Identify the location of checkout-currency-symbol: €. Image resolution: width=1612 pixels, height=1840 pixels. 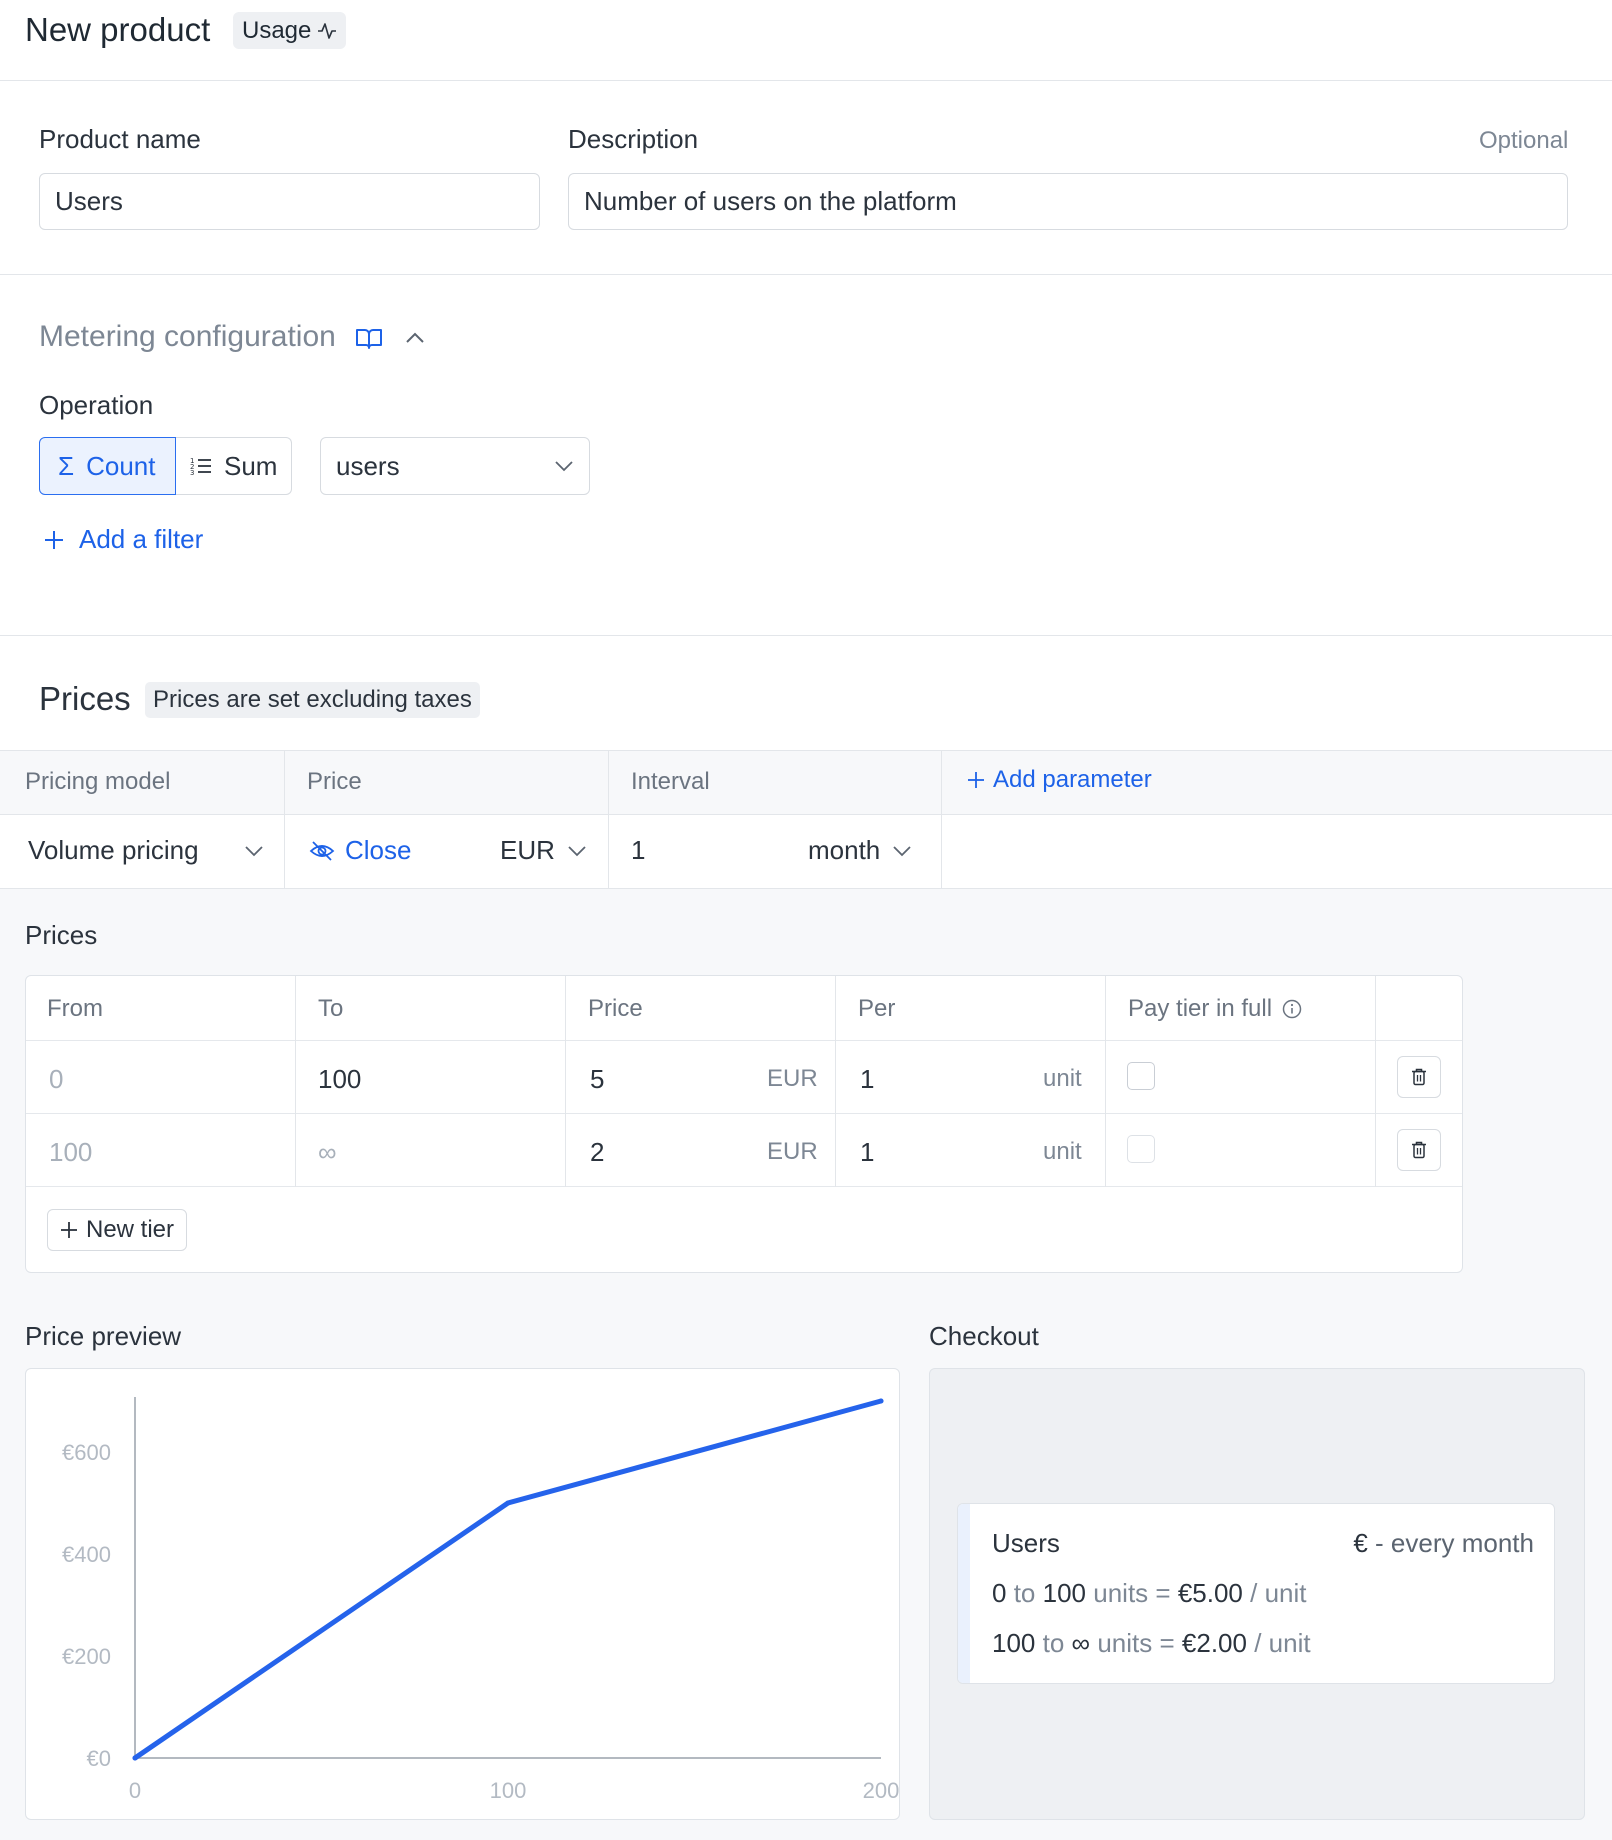
(1360, 1543).